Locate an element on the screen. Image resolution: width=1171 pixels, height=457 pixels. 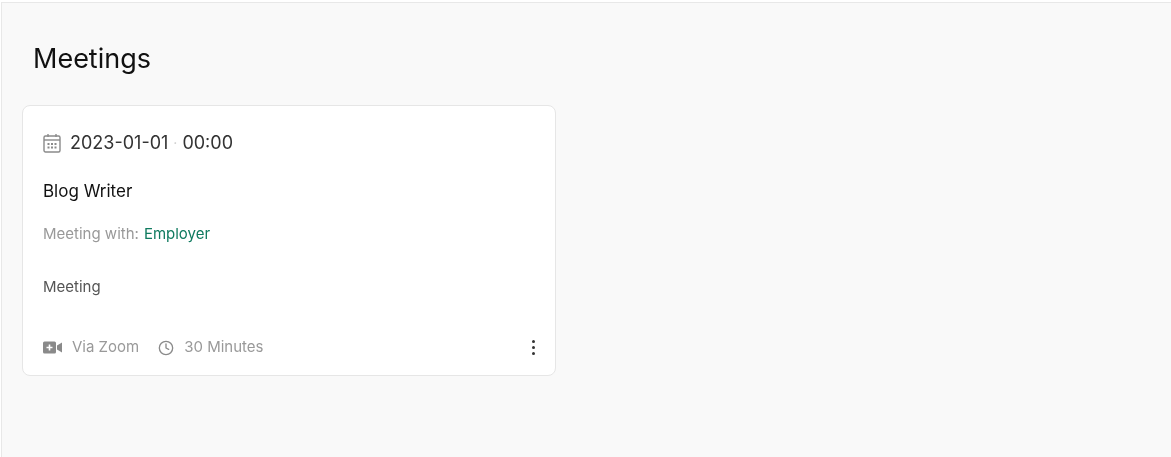
meeting-date: 2023-01-01 is located at coordinates (119, 143).